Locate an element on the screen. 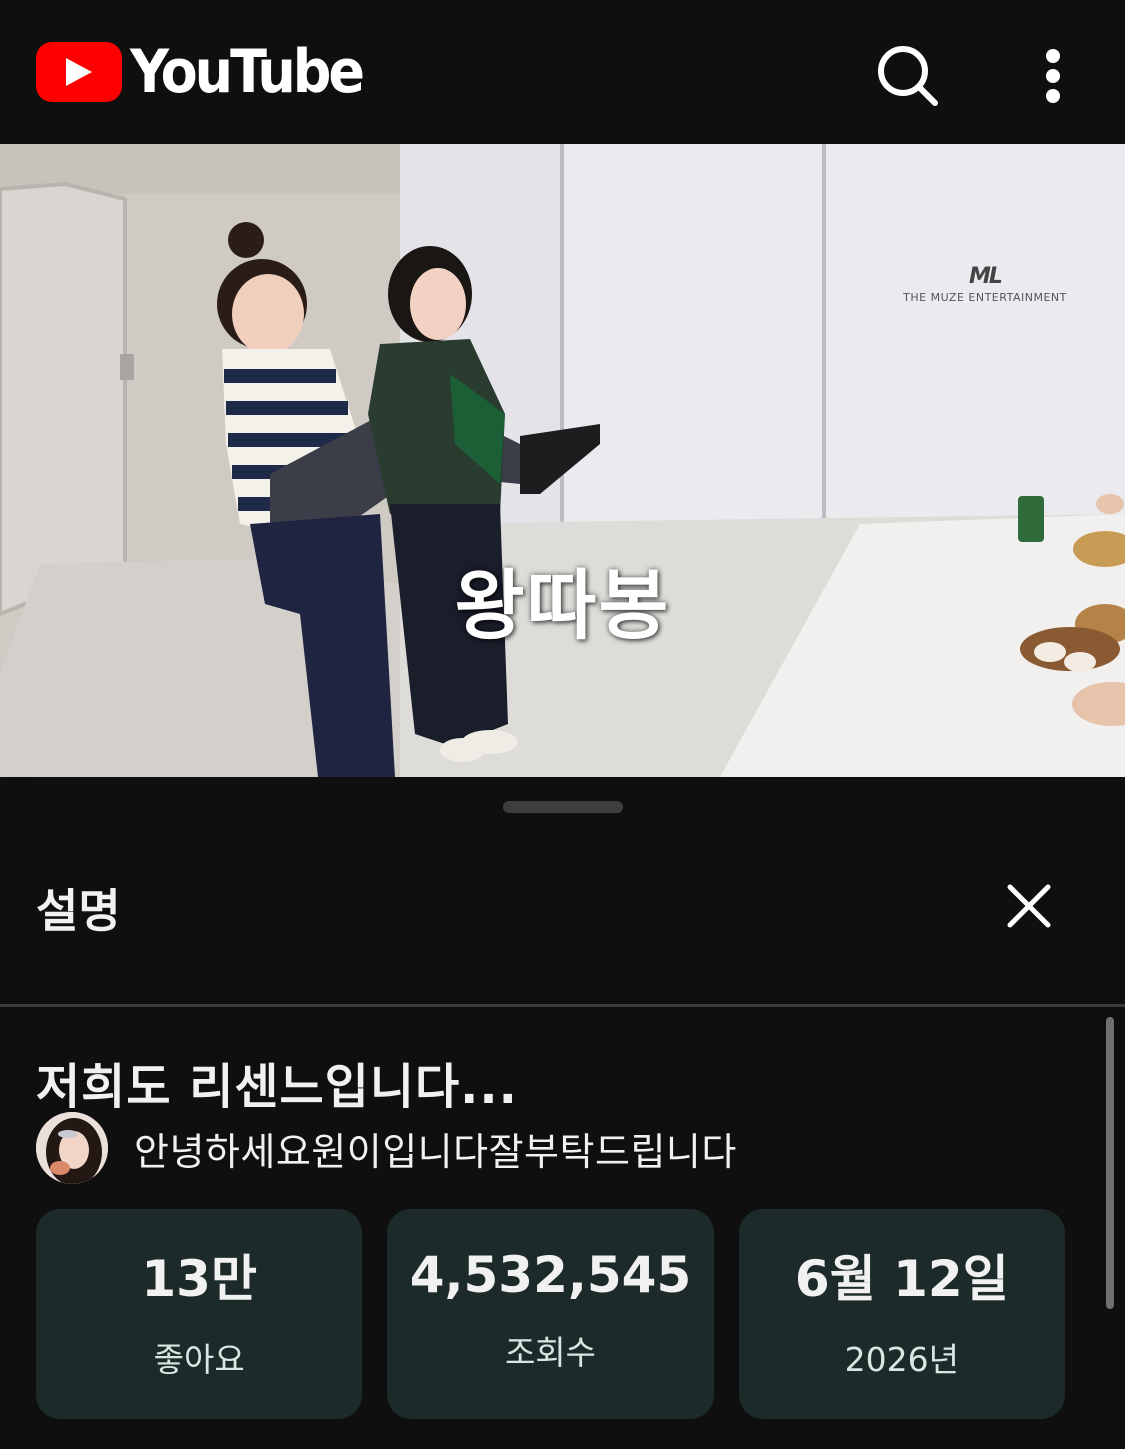  wall-sign: ML THE MUZE ENTERTAINMENT is located at coordinates (985, 284).